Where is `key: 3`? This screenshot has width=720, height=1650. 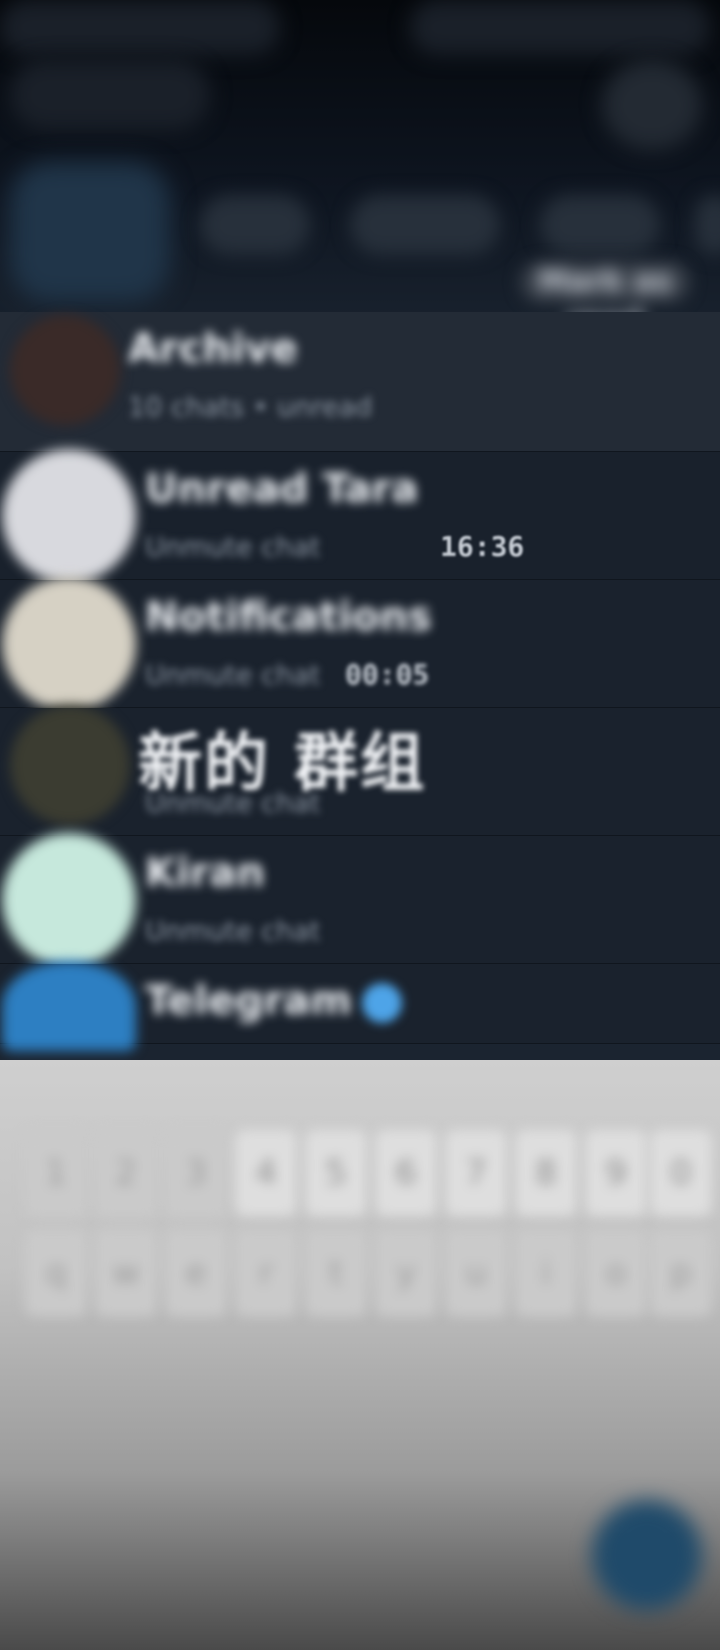
key: 3 is located at coordinates (196, 1173).